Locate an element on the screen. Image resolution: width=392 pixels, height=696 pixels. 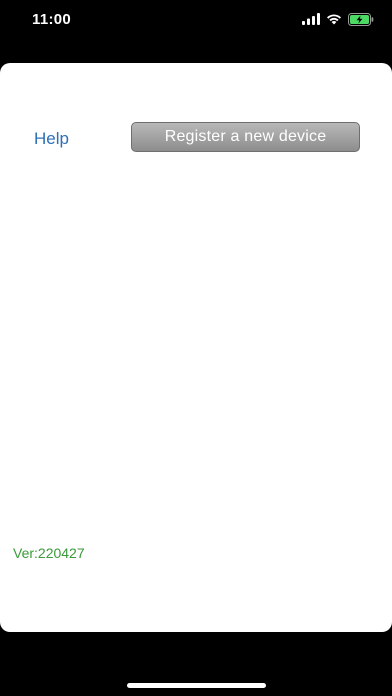
status-bar: 11:00 is located at coordinates (196, 22).